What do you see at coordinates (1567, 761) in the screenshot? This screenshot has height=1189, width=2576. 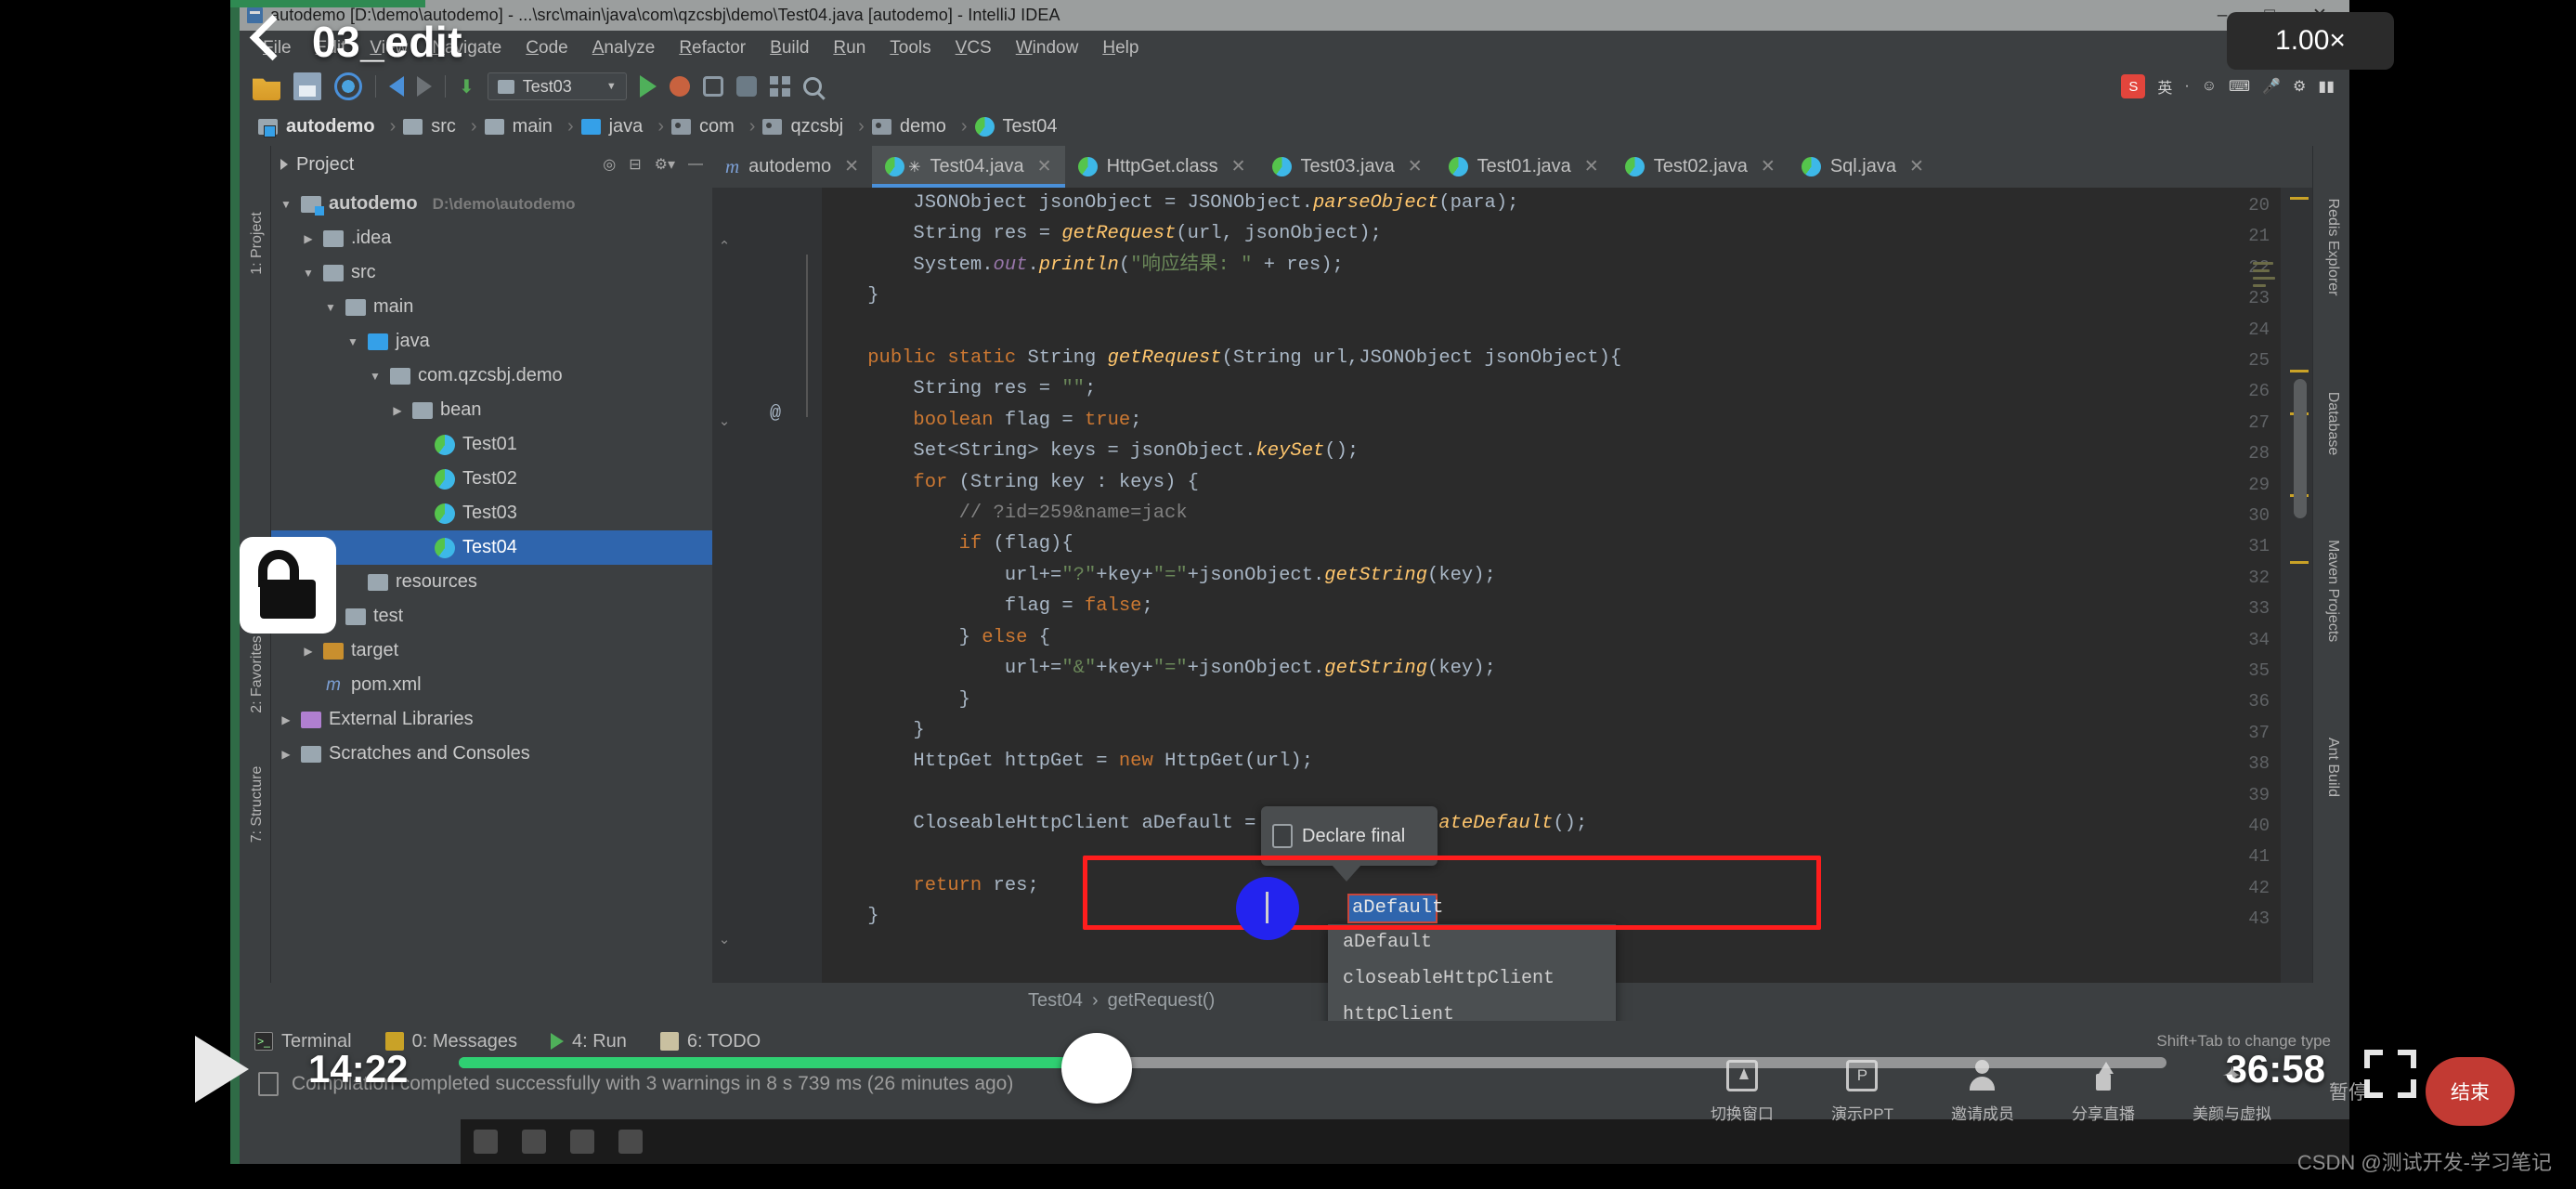 I see `code-line: HttpGet httpGet = new HttpGet(url);` at bounding box center [1567, 761].